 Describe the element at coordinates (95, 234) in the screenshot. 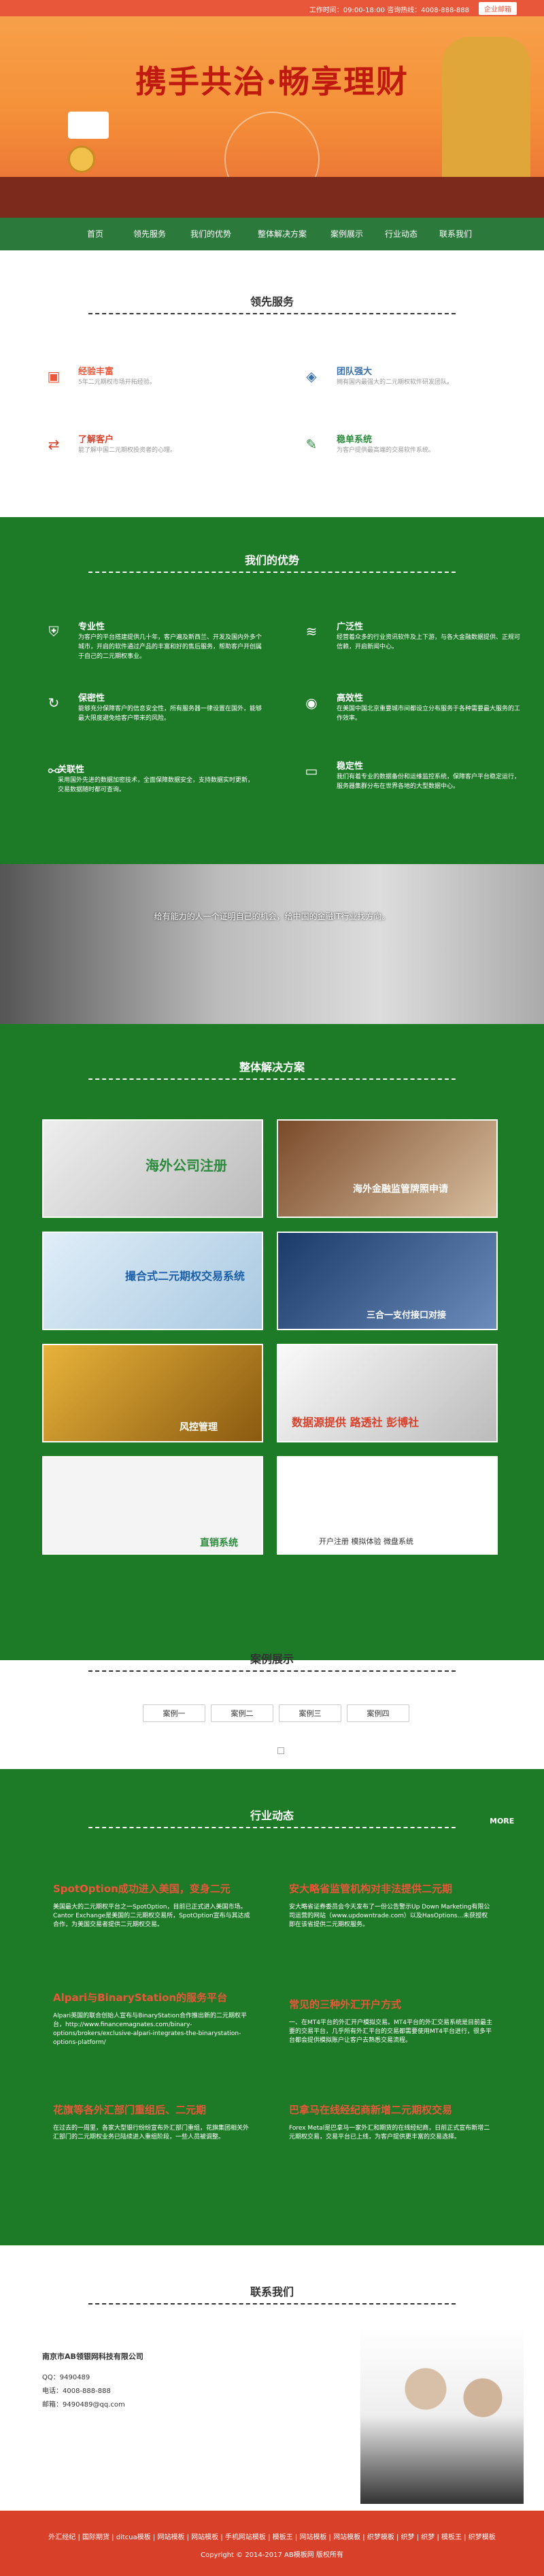

I see `nav-home: 首页` at that location.